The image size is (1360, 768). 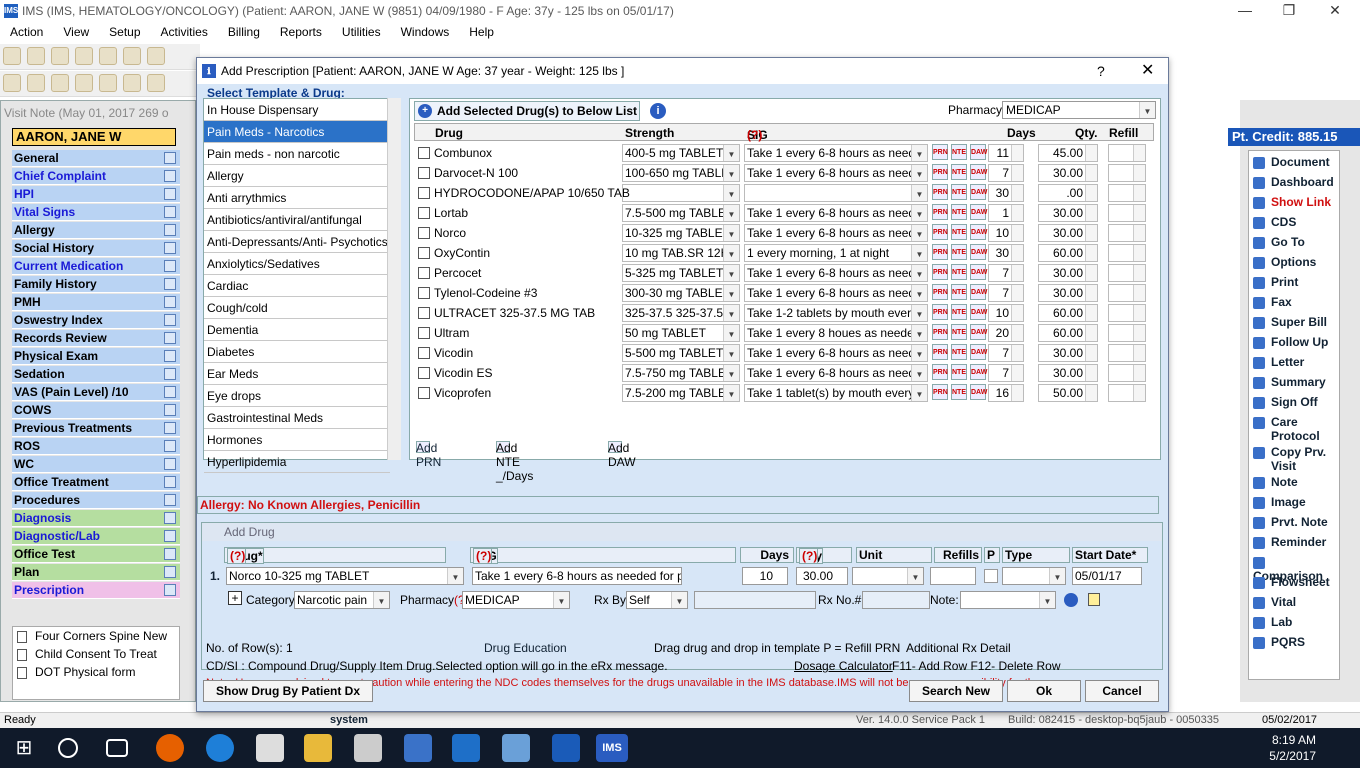 What do you see at coordinates (26, 32) in the screenshot?
I see `menu-item: Action` at bounding box center [26, 32].